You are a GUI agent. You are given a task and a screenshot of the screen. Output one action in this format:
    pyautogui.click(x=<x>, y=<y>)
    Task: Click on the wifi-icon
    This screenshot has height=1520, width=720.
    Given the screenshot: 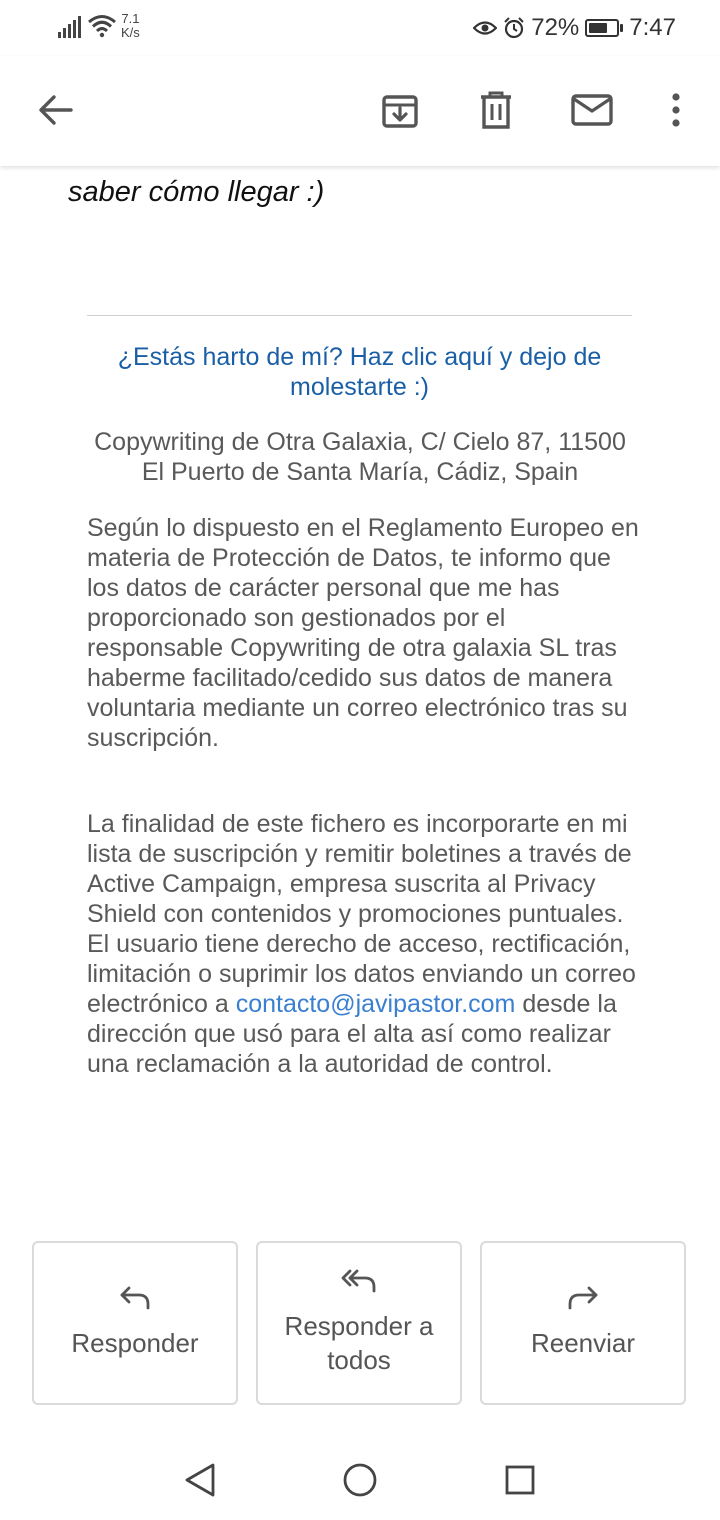 What is the action you would take?
    pyautogui.click(x=102, y=26)
    